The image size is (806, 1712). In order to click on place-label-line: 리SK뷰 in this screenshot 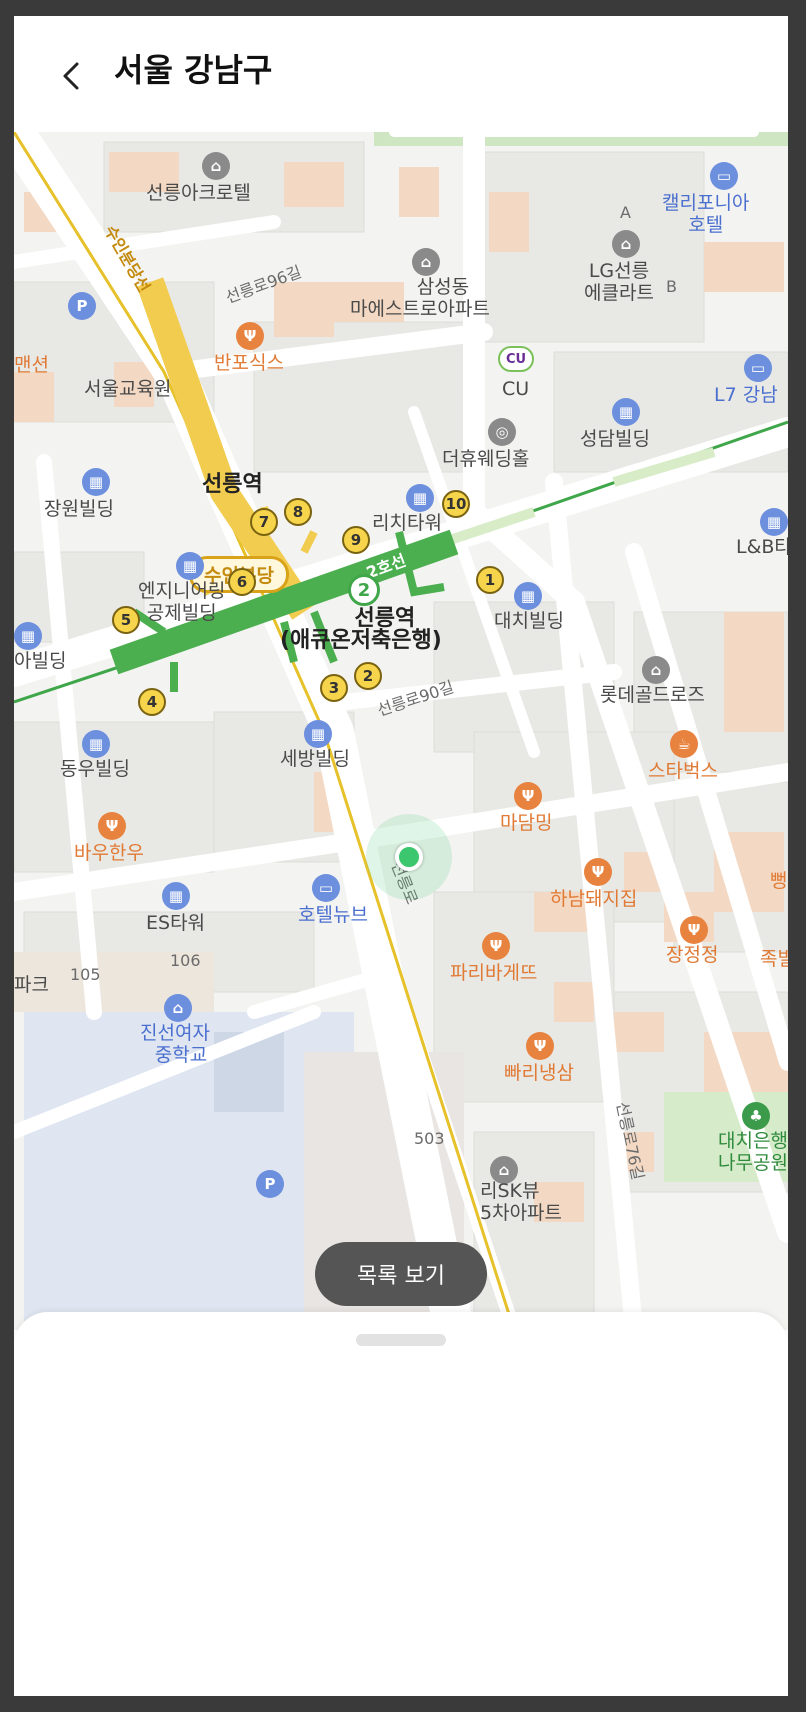, I will do `click(510, 1191)`.